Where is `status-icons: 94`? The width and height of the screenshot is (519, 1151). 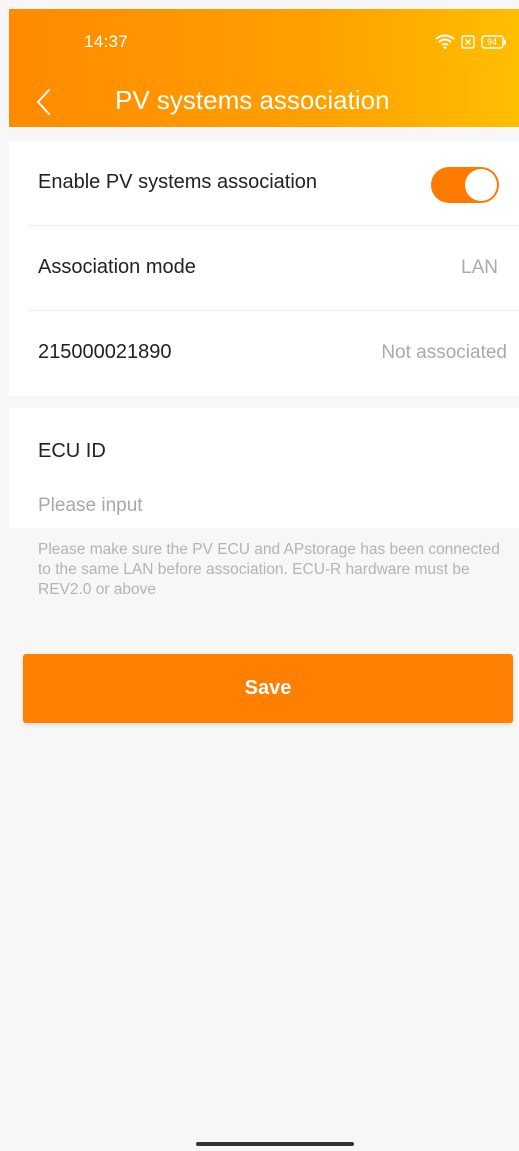 status-icons: 94 is located at coordinates (471, 41).